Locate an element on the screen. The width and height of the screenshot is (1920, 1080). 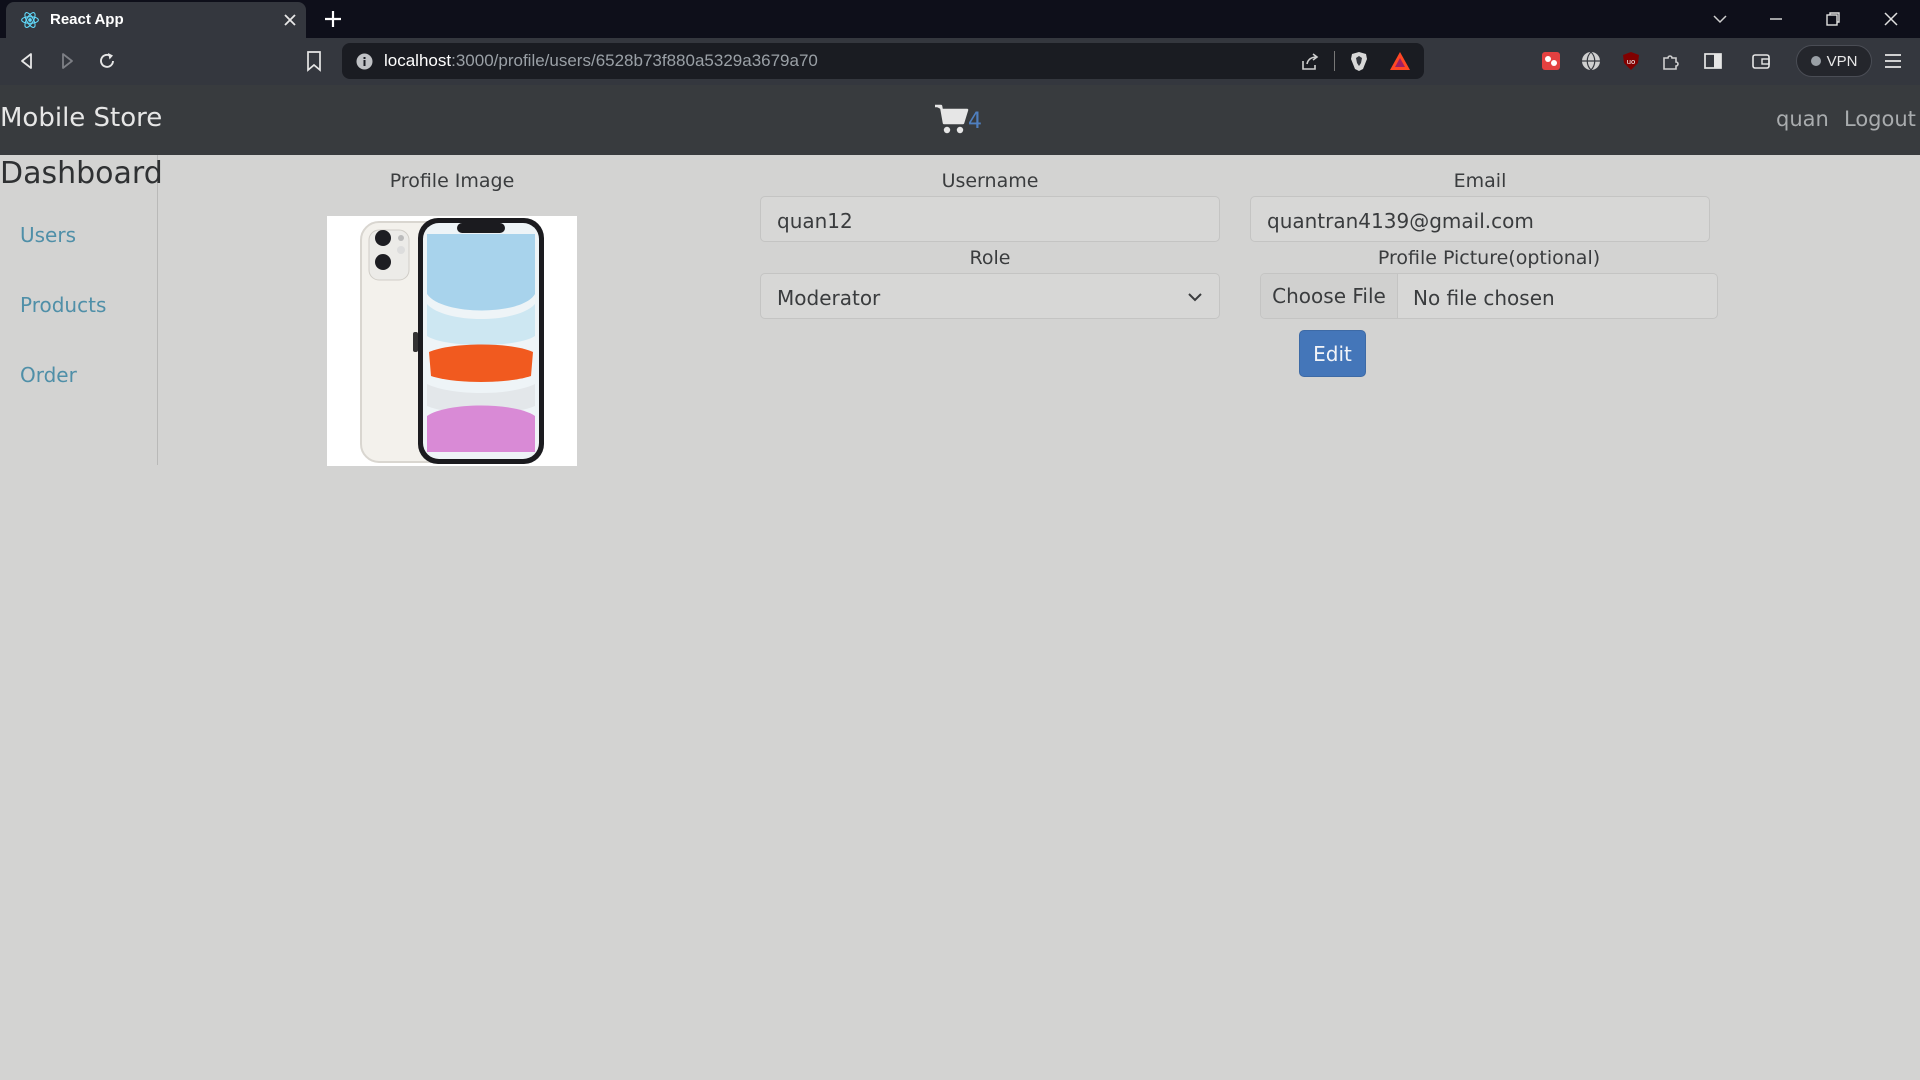
username-label: Username is located at coordinates (990, 181).